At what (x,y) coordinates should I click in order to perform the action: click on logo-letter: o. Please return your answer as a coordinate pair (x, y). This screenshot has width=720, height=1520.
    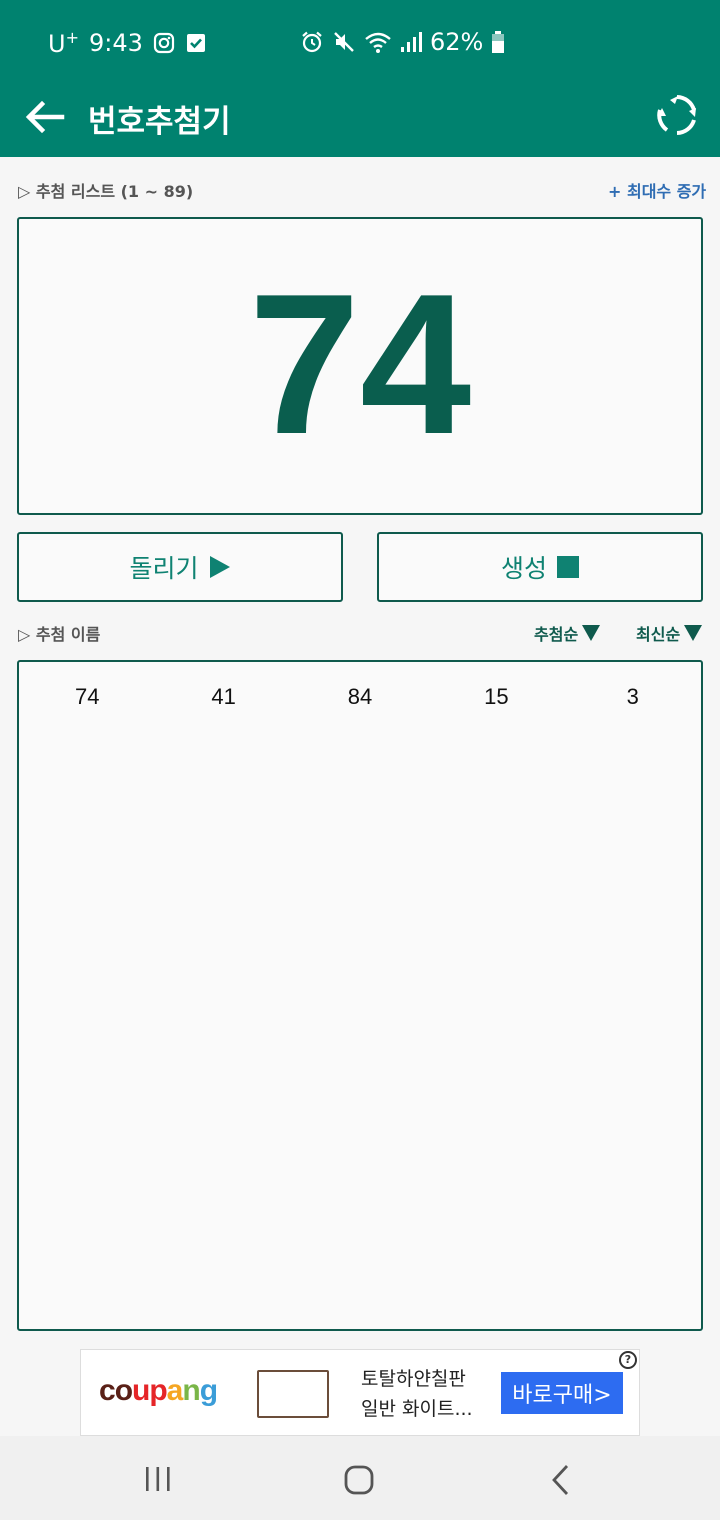
    Looking at the image, I should click on (123, 1390).